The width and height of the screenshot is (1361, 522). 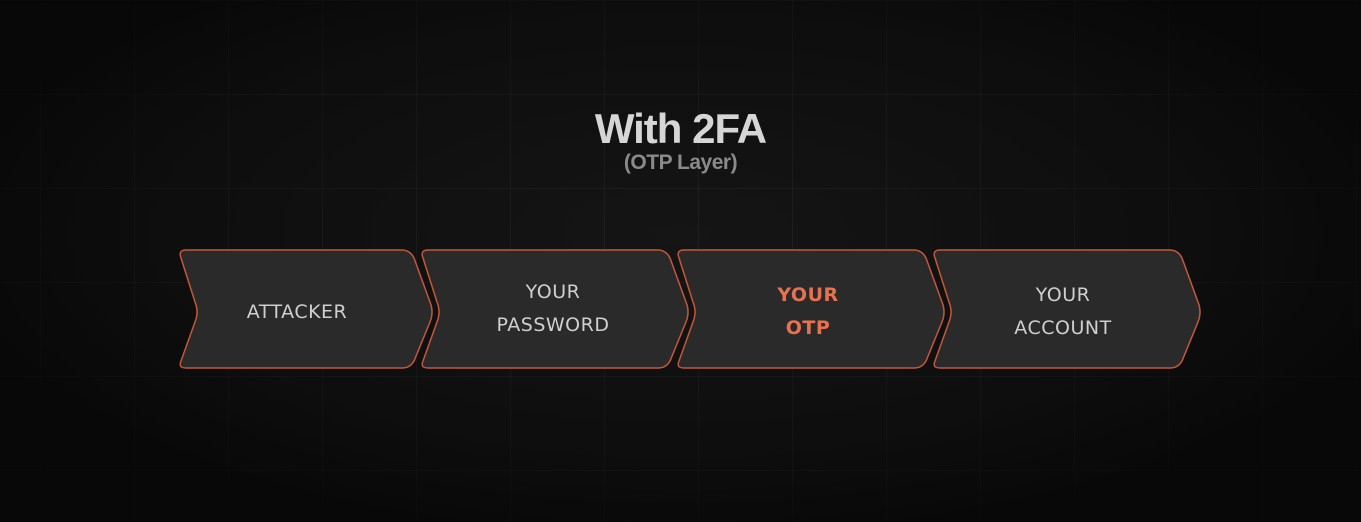 I want to click on step-label-attacker: ATTACKER, so click(x=297, y=312).